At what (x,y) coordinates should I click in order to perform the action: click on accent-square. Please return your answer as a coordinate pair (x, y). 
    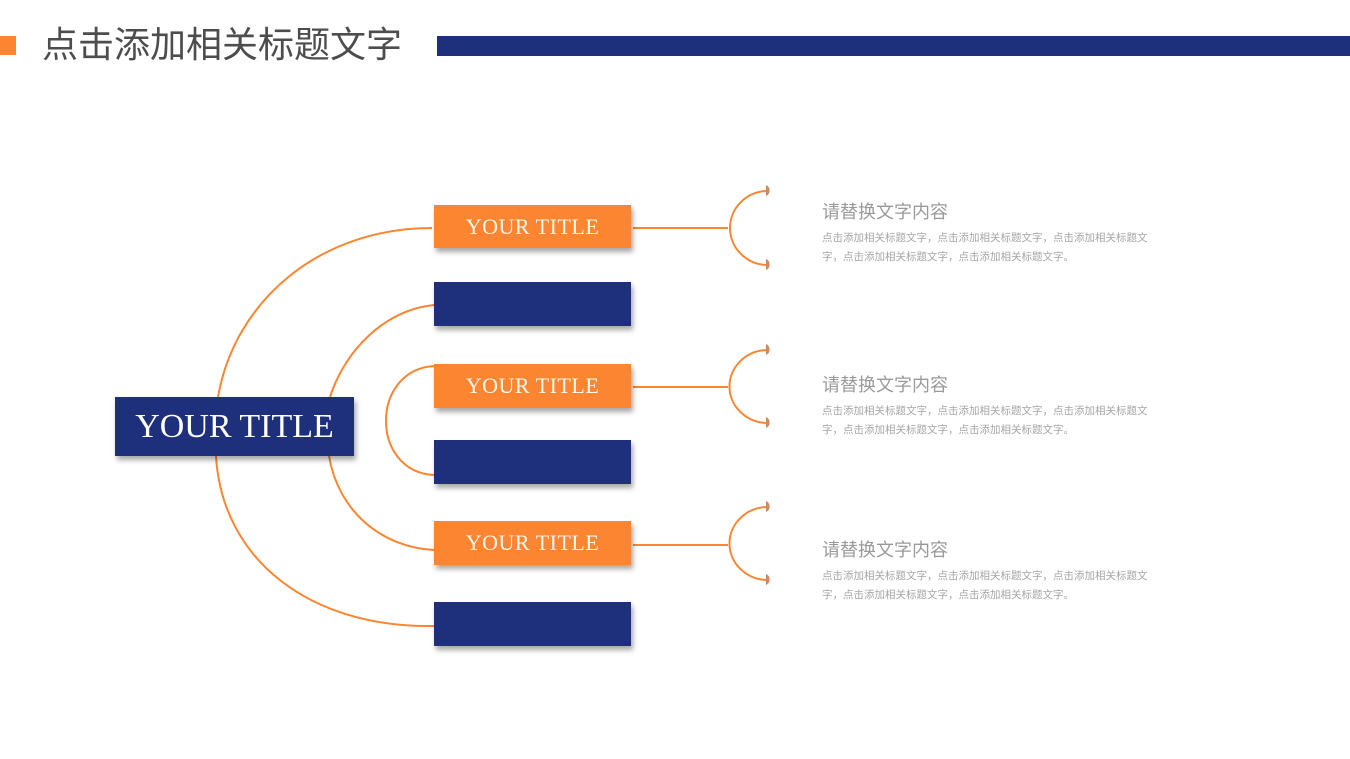
    Looking at the image, I should click on (8, 45).